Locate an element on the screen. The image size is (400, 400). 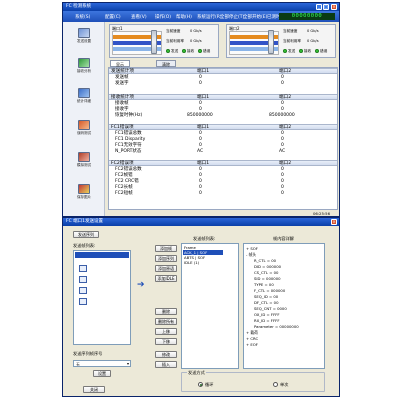
table-row-label: FC2 CRC错 is located at coordinates (127, 181).